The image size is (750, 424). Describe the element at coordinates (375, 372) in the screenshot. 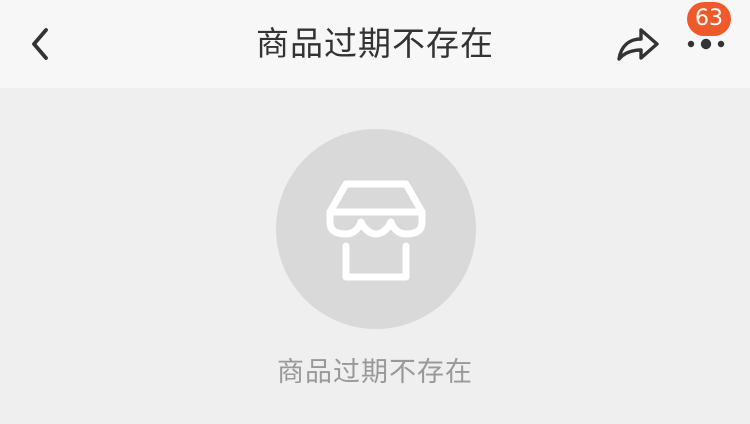

I see `empty-state-message: 商品过期不存在` at that location.